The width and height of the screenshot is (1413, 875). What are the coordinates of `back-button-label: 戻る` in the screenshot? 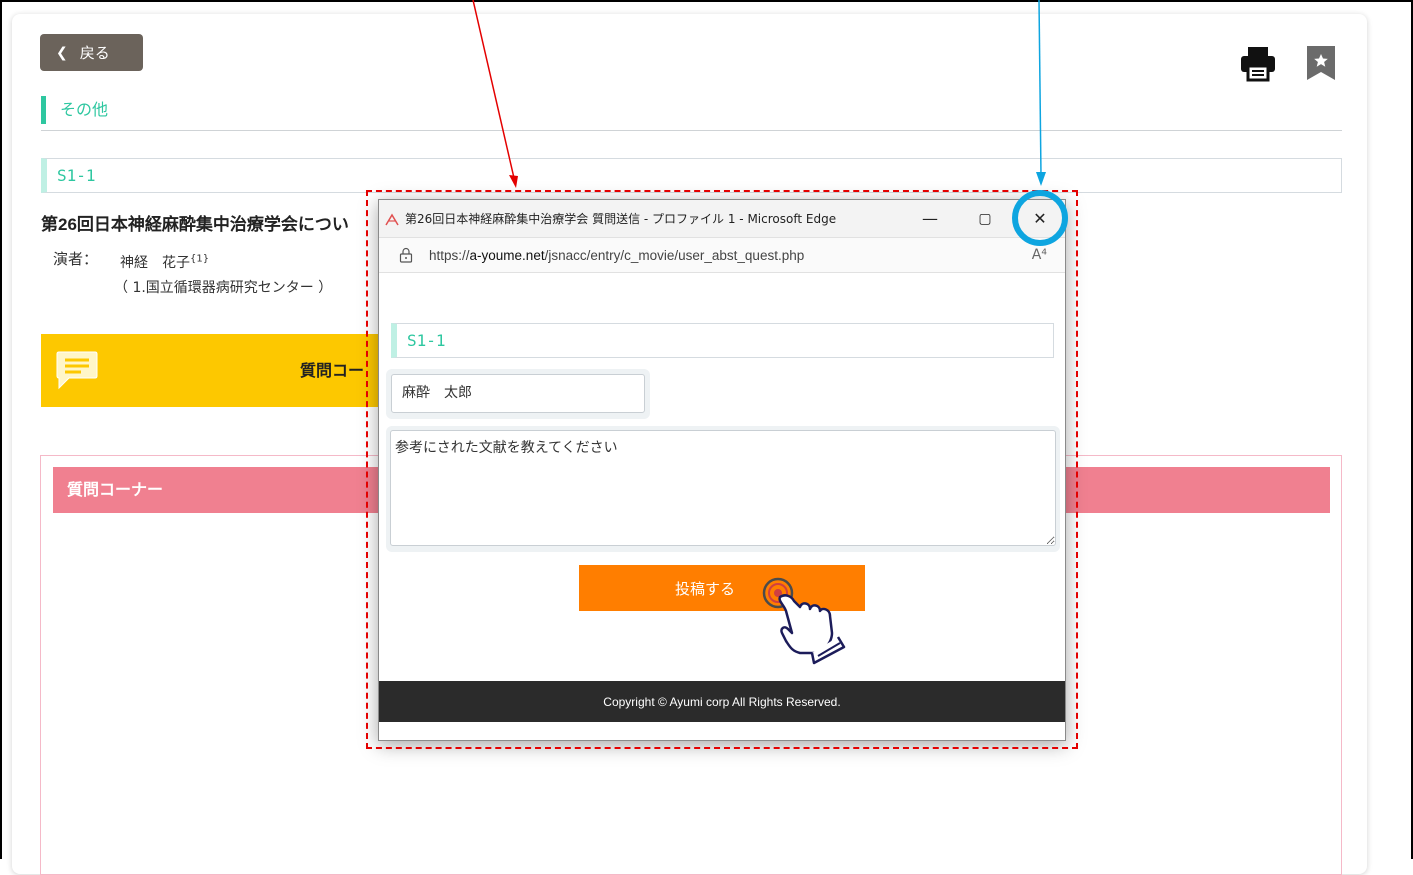 It's located at (94, 53).